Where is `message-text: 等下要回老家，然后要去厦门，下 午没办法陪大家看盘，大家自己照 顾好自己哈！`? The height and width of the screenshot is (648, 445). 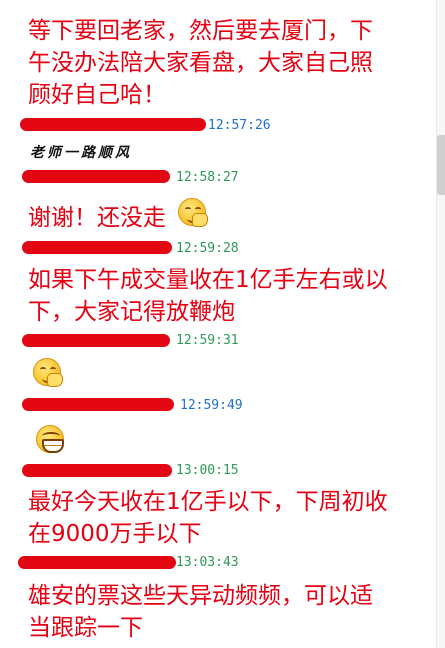 message-text: 等下要回老家，然后要去厦门，下 午没办法陪大家看盘，大家自己照 顾好自己哈！ is located at coordinates (200, 63).